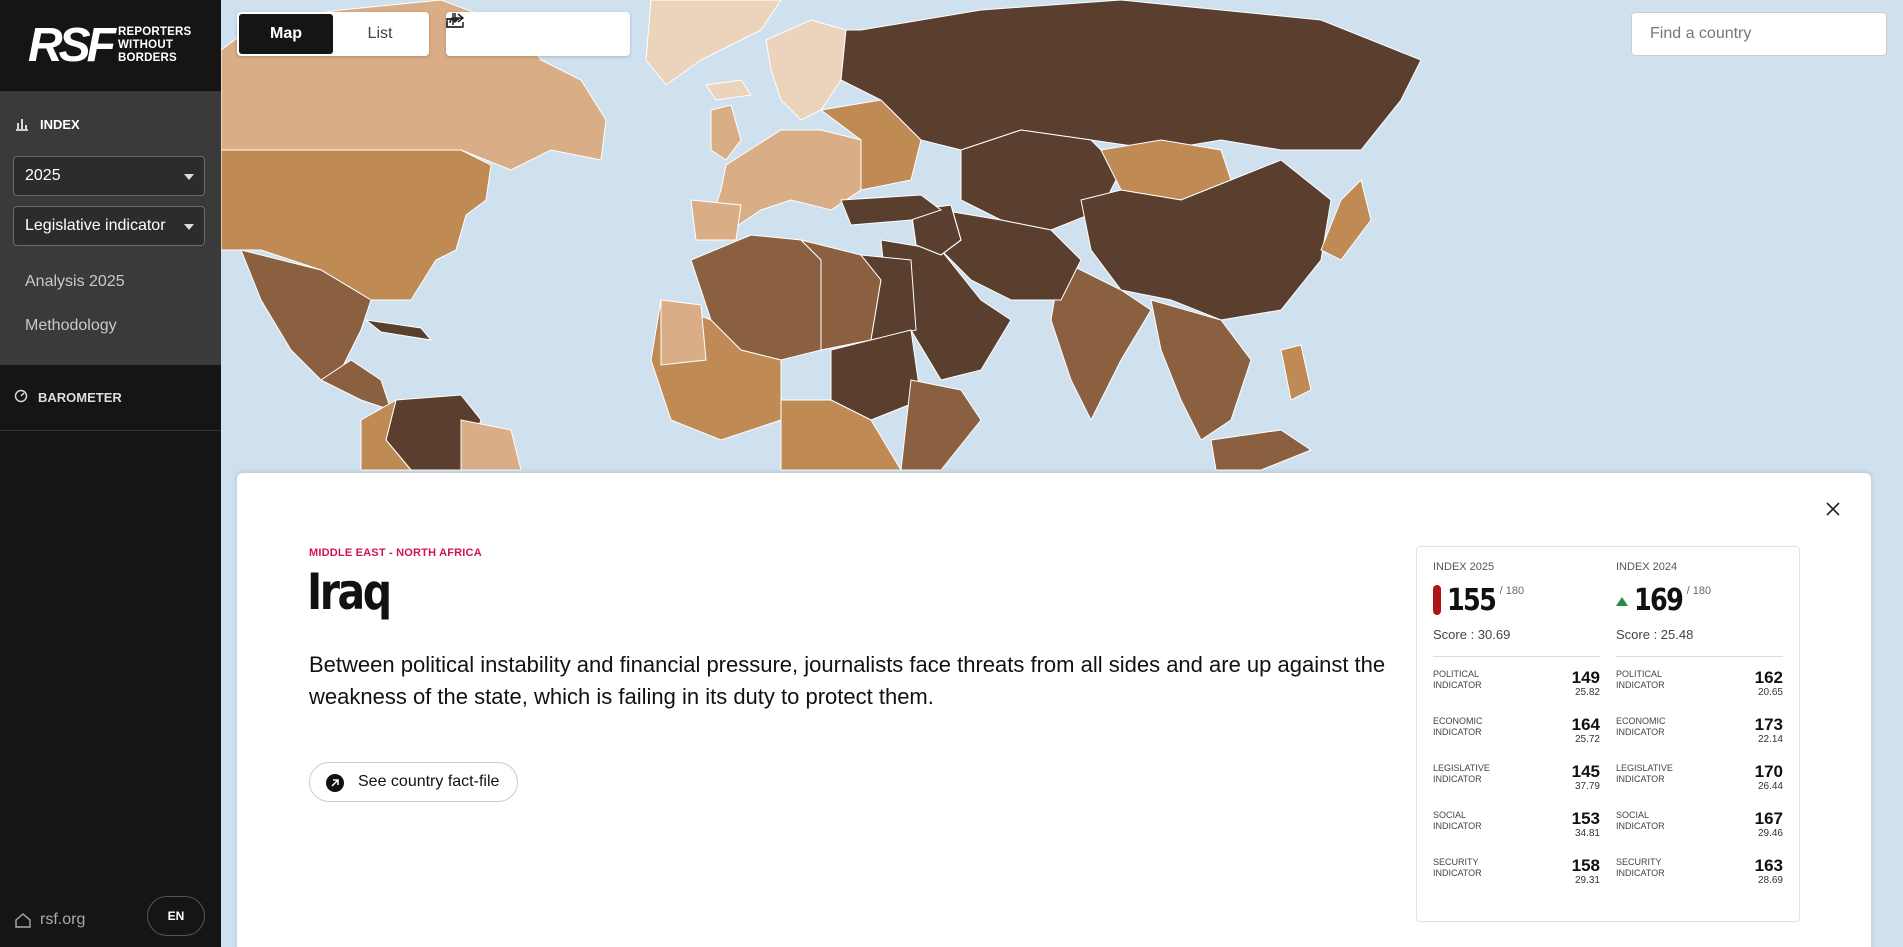 The height and width of the screenshot is (947, 1903). I want to click on indicator-row: SOCIAL INDICATOR 153 34.81, so click(1516, 821).